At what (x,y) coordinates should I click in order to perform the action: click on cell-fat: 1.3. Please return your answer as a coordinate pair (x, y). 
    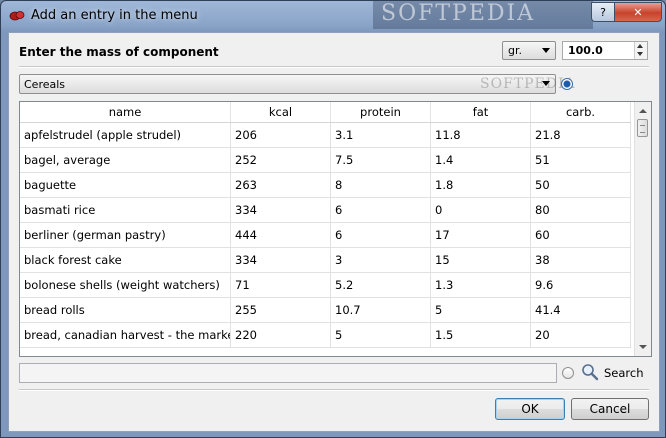
    Looking at the image, I should click on (481, 285).